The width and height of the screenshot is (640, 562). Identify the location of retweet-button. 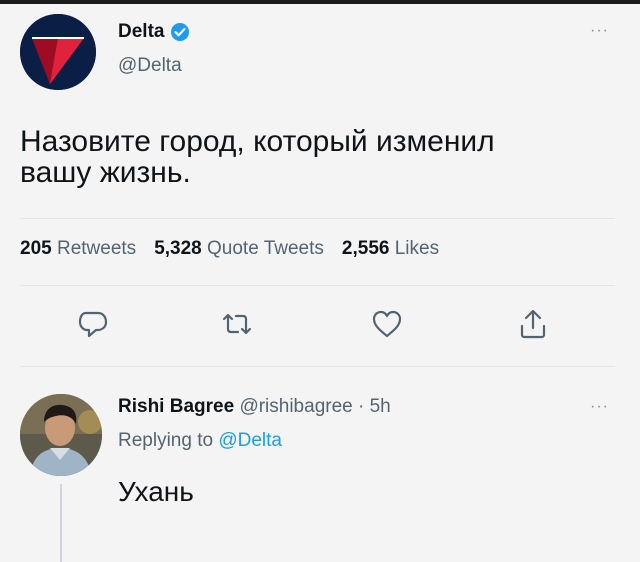
(237, 324).